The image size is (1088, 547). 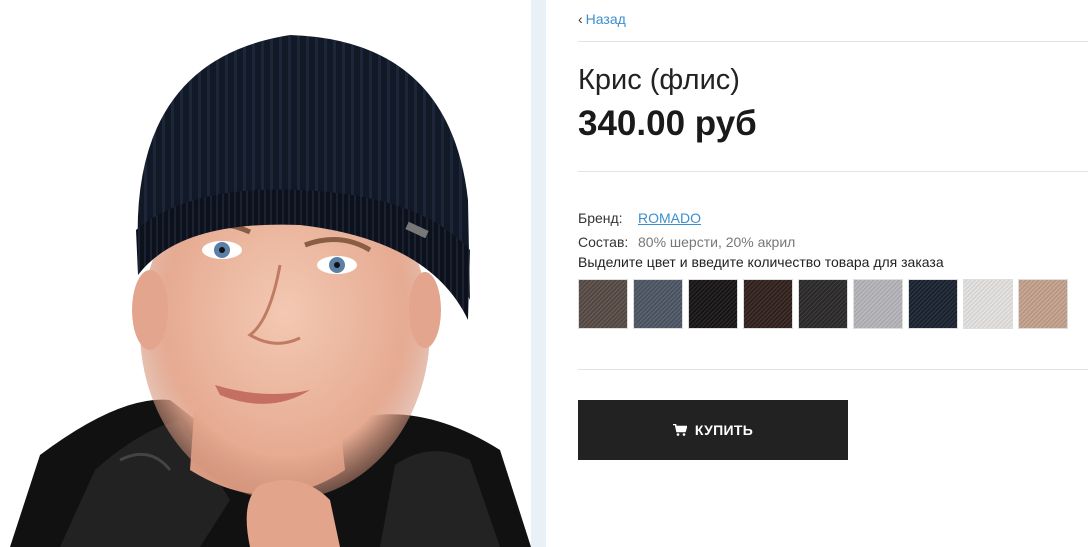 What do you see at coordinates (724, 430) in the screenshot?
I see `buy-button-label: КУПИТЬ` at bounding box center [724, 430].